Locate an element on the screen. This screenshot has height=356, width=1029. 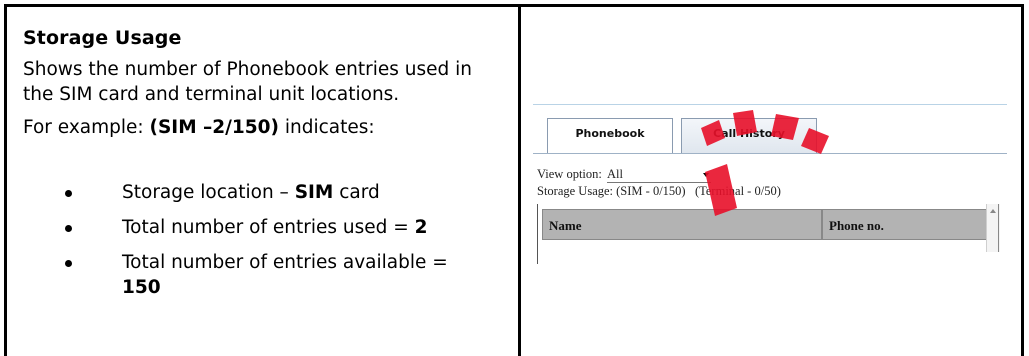
grid-header: Name Phone no. is located at coordinates (766, 224).